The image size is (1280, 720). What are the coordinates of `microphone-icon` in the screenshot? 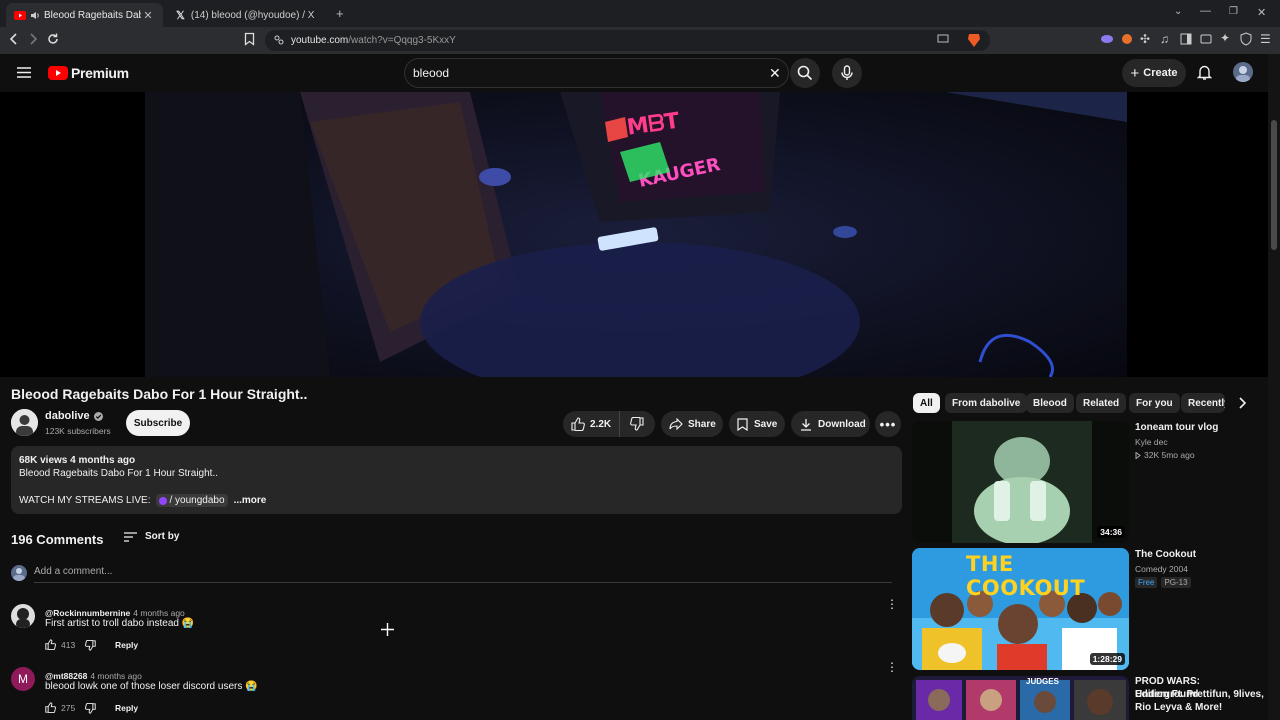 It's located at (847, 73).